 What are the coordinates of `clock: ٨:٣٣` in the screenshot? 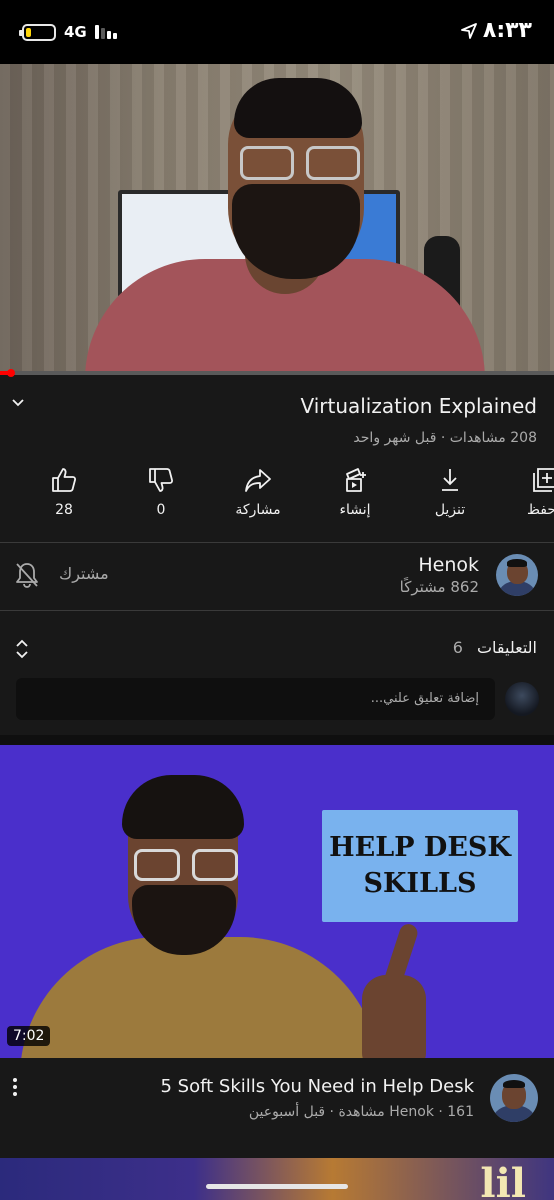 It's located at (507, 30).